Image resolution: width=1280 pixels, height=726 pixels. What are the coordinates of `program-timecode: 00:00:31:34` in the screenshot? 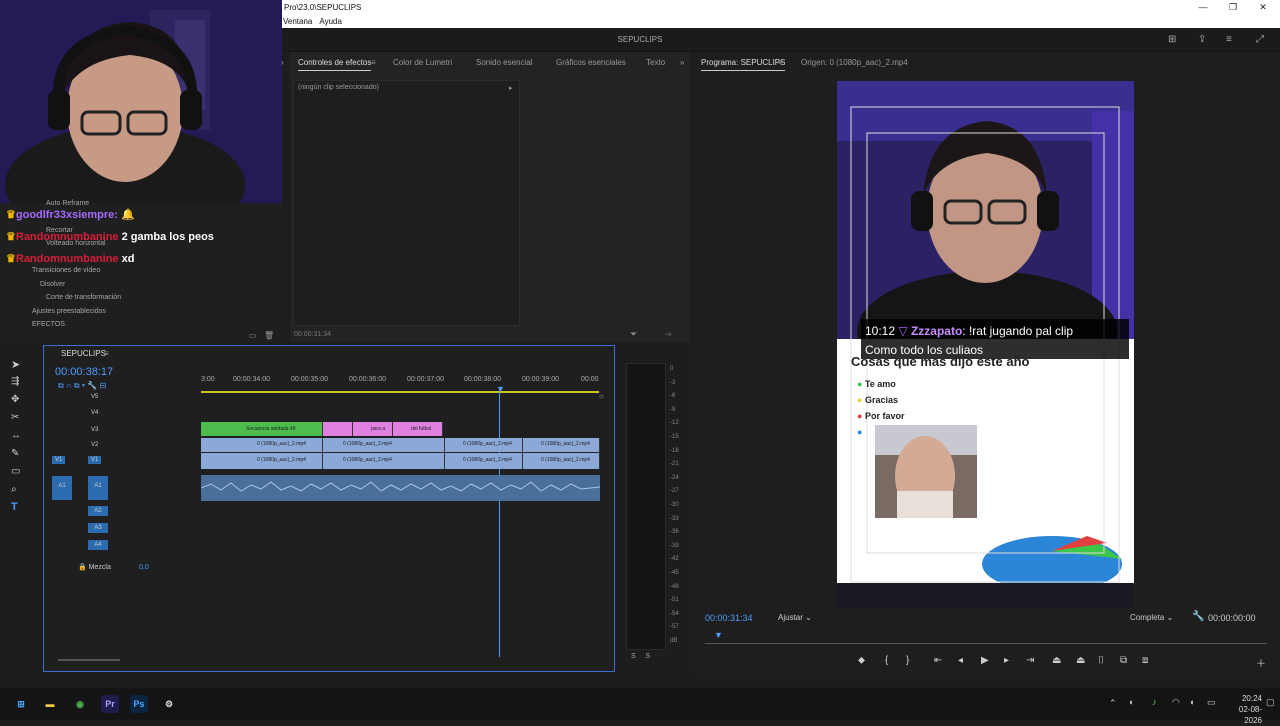 It's located at (729, 618).